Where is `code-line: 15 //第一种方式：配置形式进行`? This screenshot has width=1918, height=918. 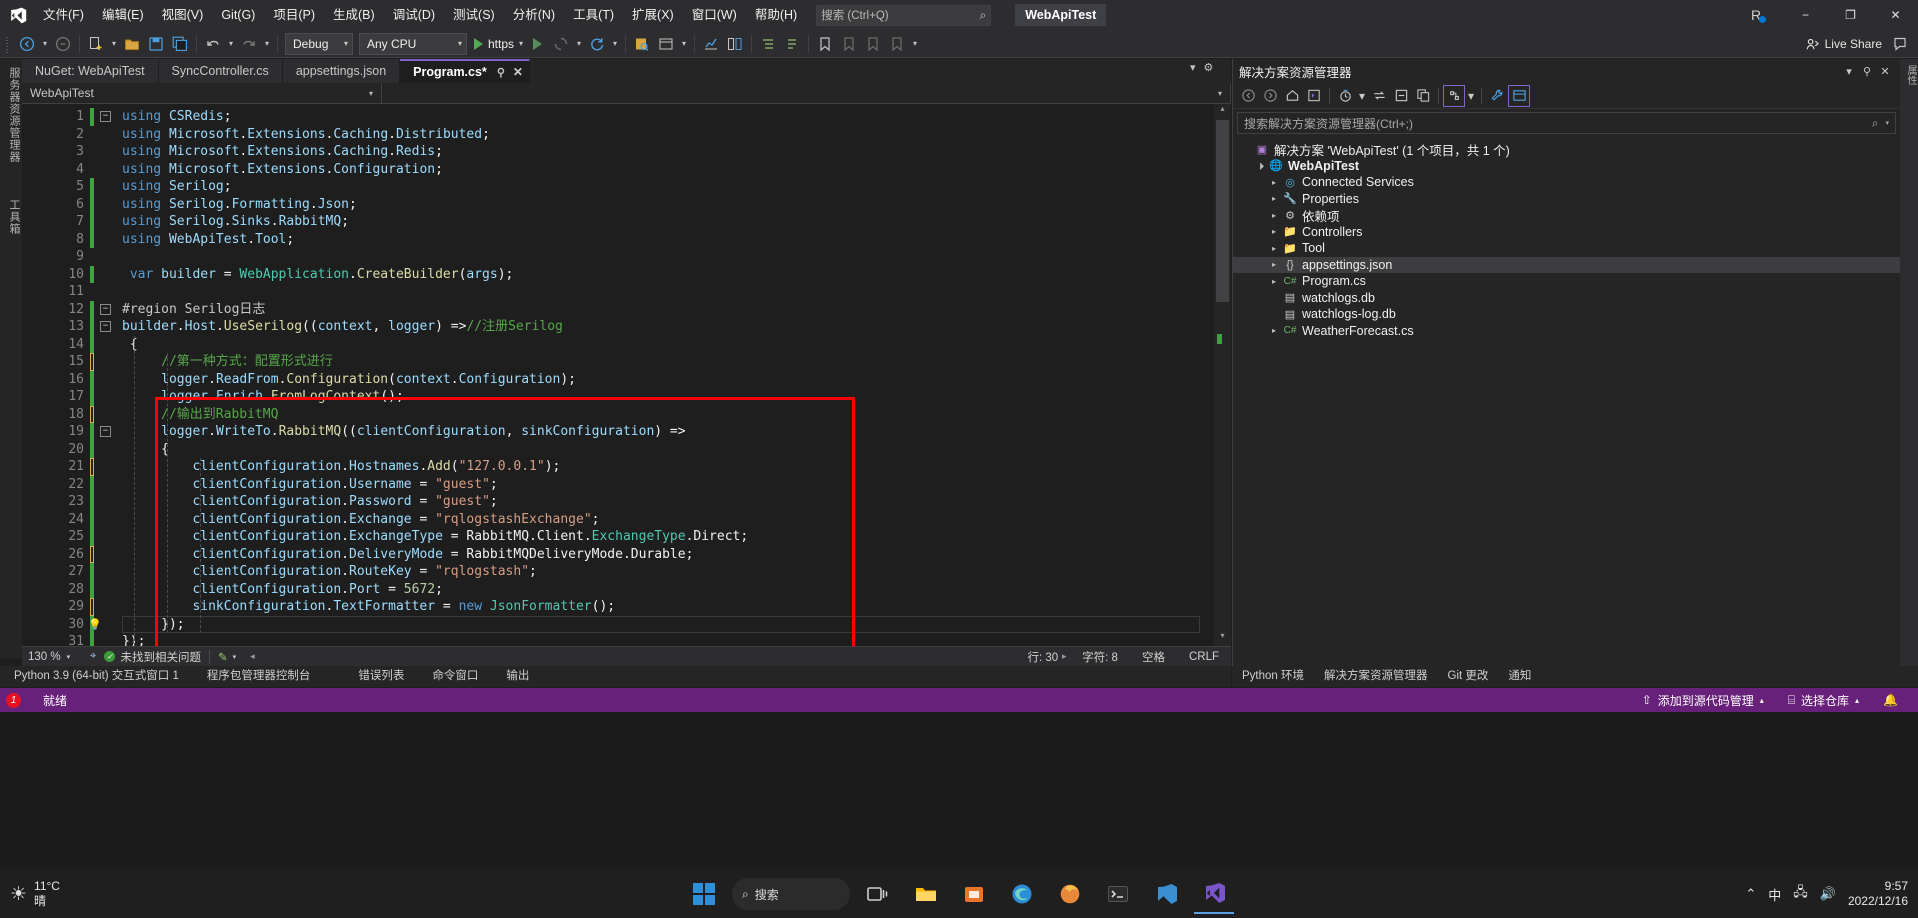 code-line: 15 //第一种方式：配置形式进行 is located at coordinates (626, 362).